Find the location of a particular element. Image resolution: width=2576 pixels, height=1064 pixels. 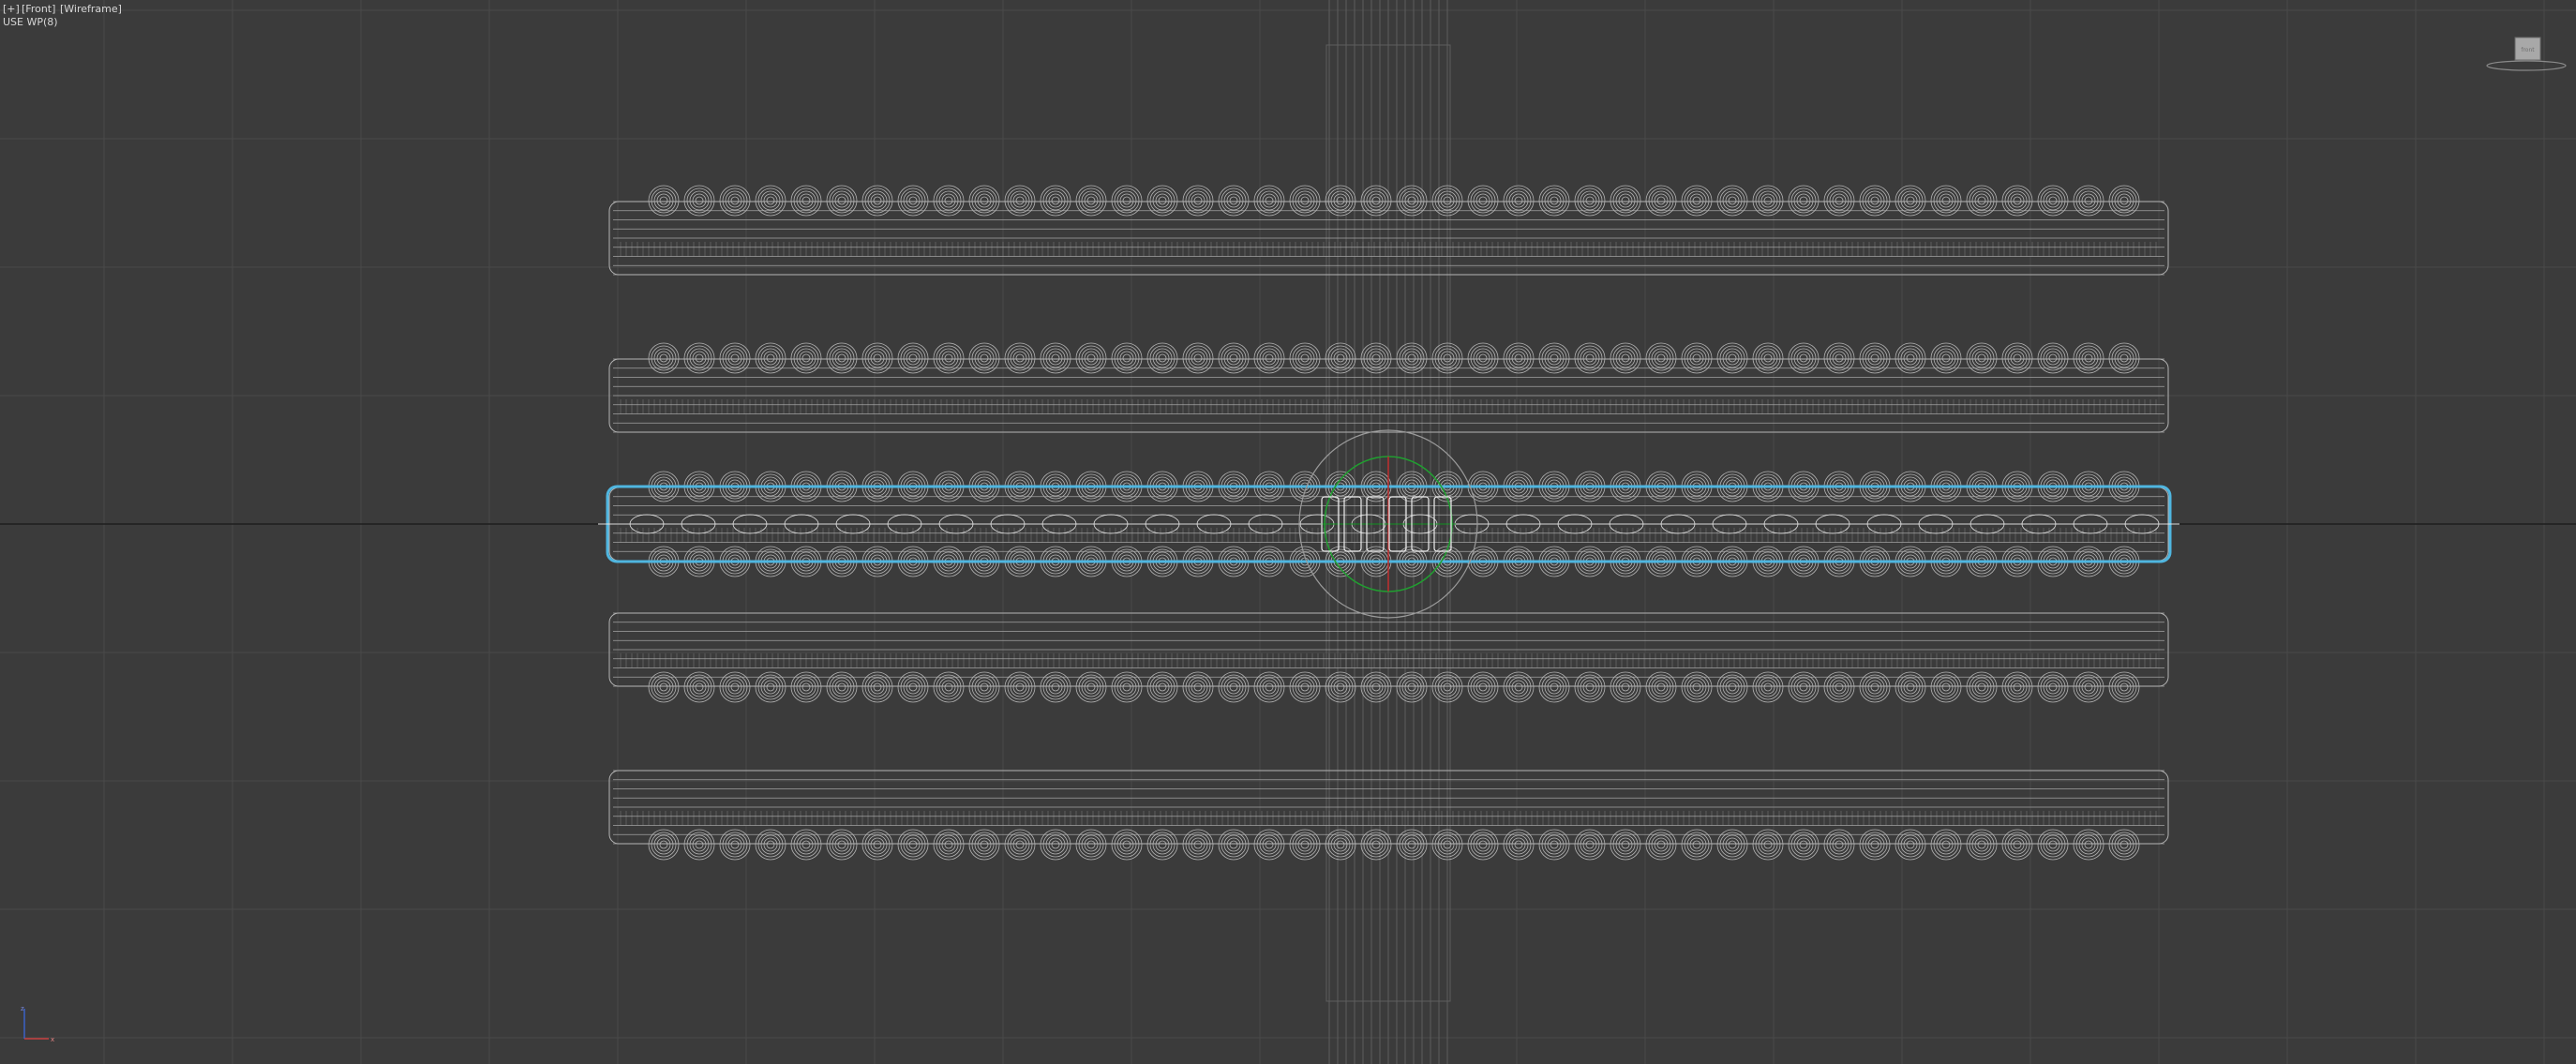

viewport-point-of-view-menu: [Front] is located at coordinates (39, 9).